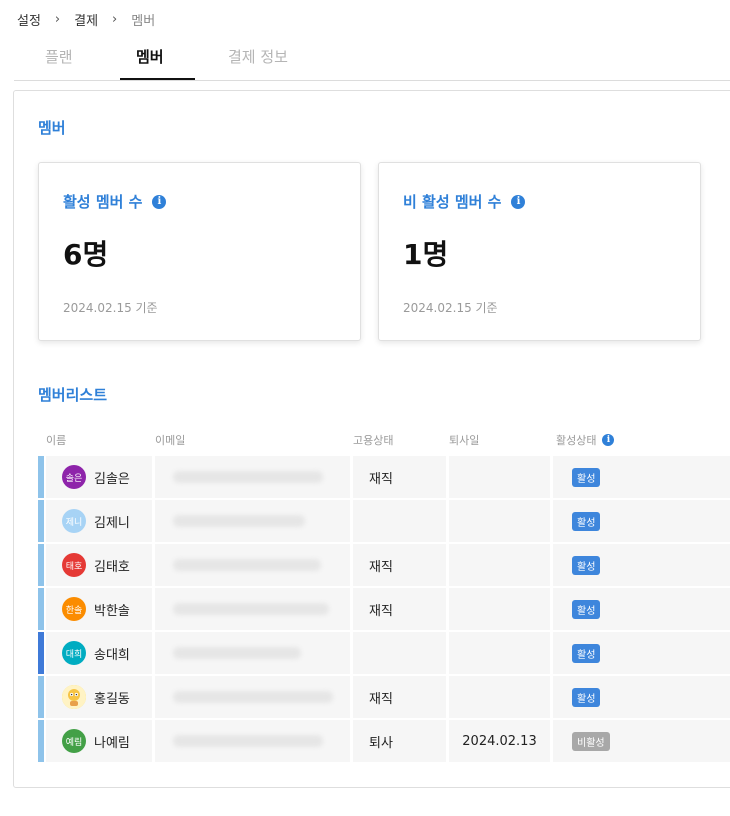  I want to click on card-title: 활성 멤버 수 i, so click(115, 201).